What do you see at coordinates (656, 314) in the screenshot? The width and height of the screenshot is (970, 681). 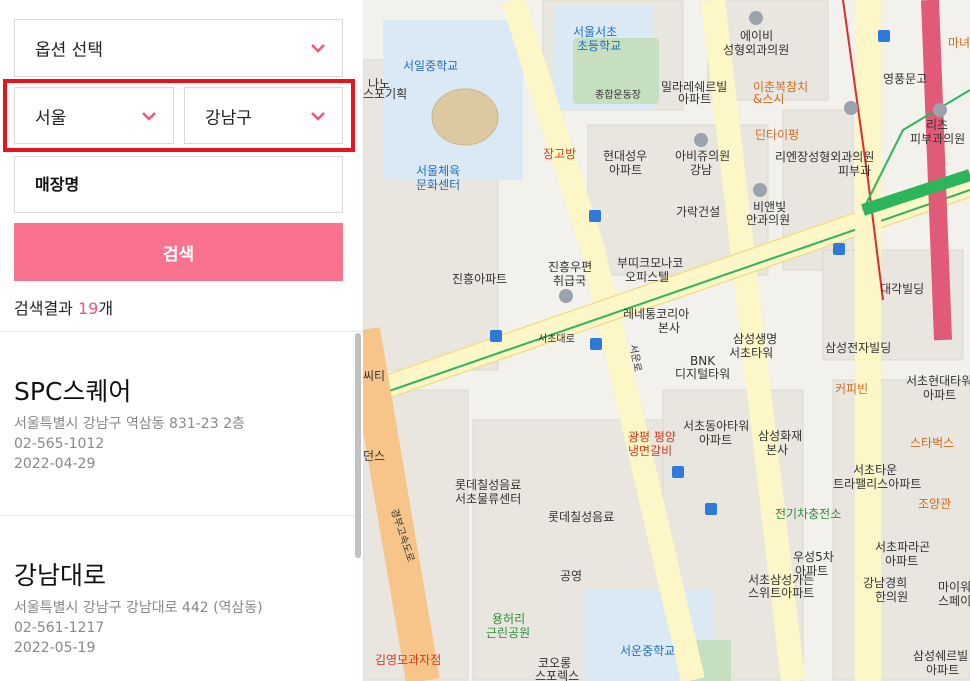 I see `svg-text: 레네통코리아` at bounding box center [656, 314].